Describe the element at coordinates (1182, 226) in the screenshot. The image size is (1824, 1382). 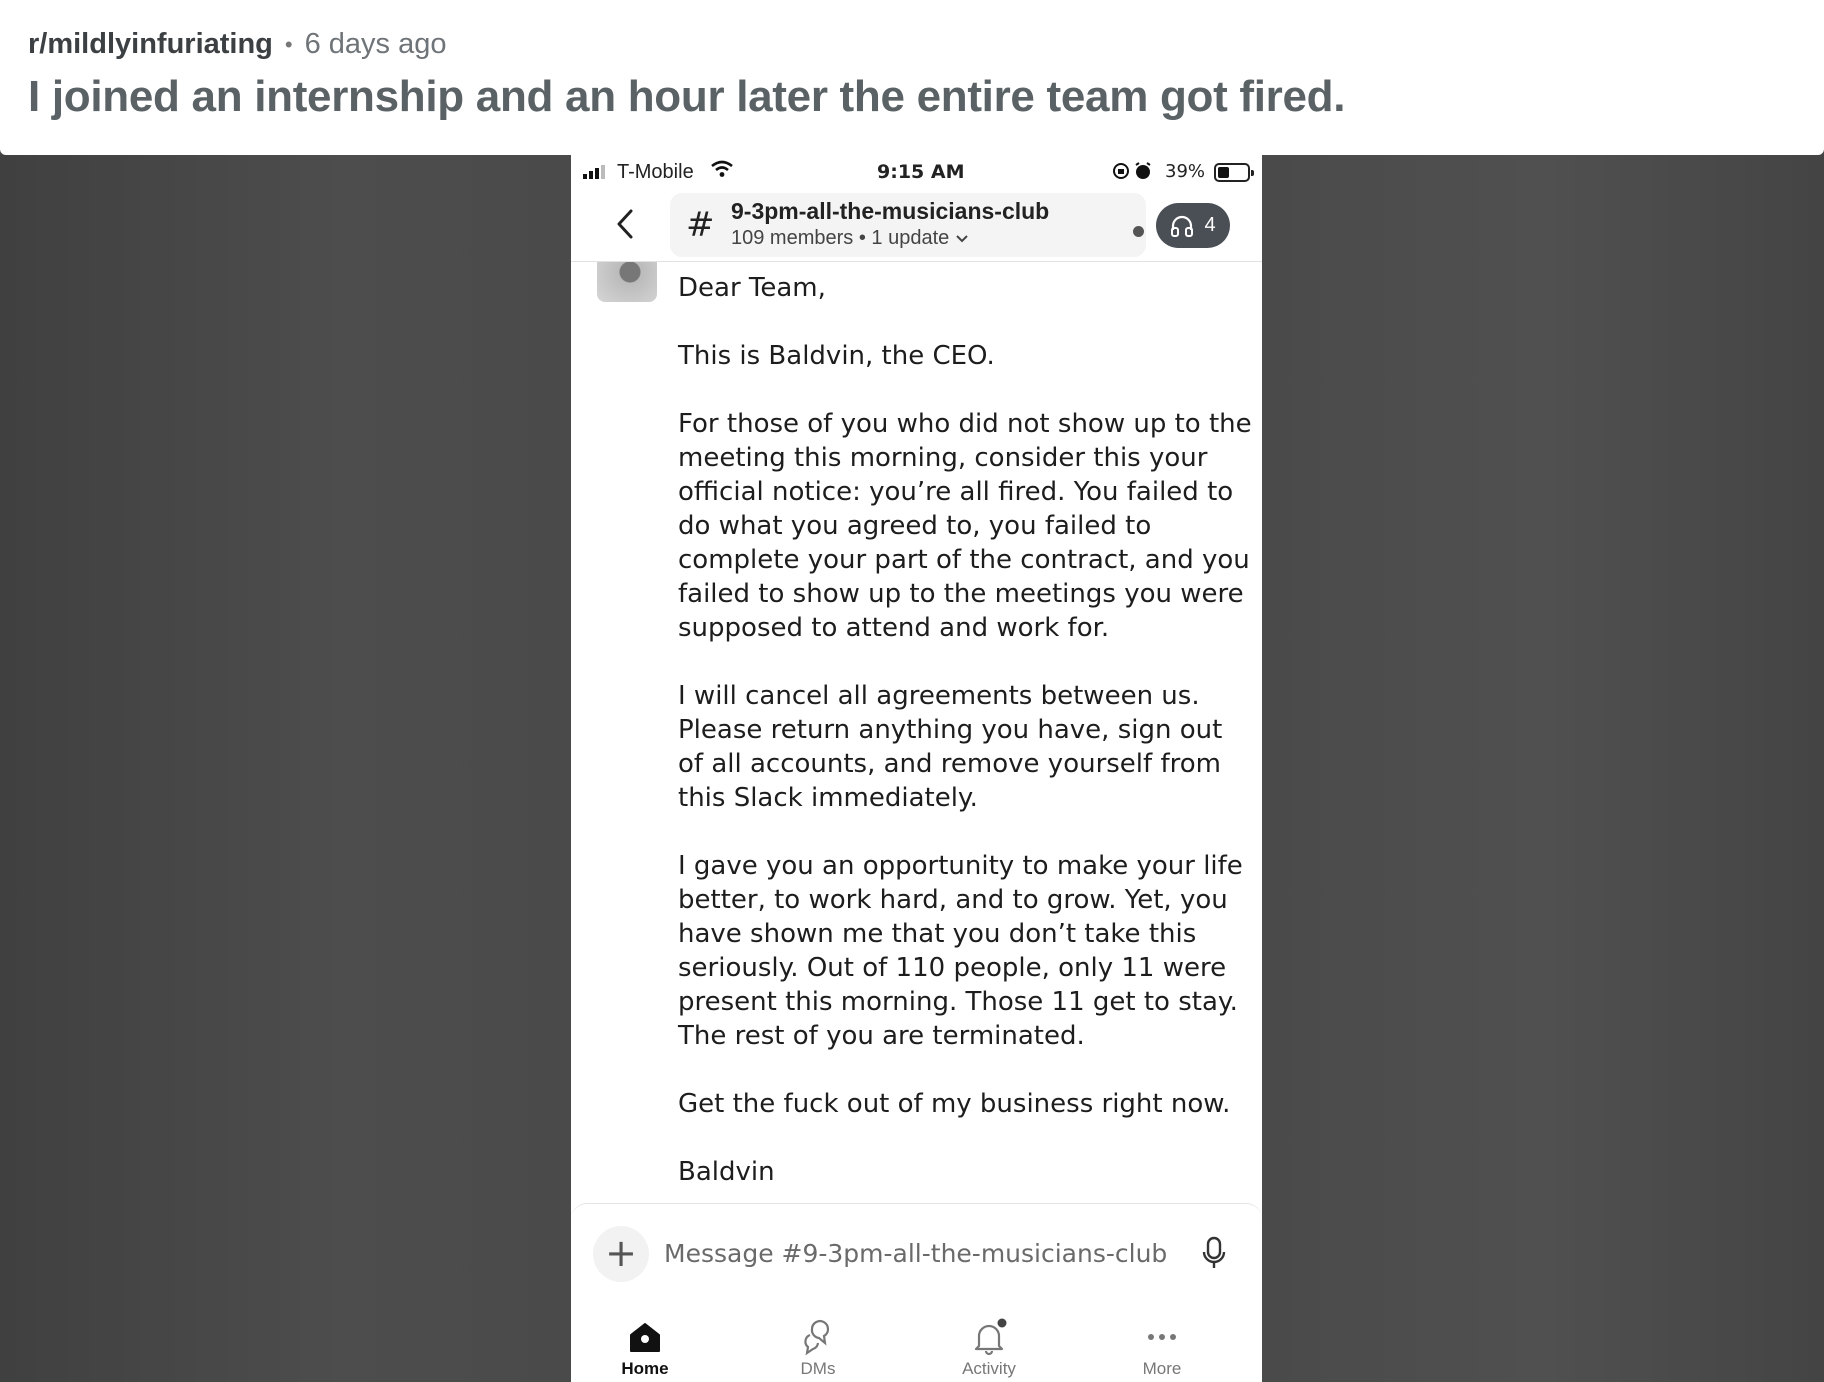
I see `headphones-icon` at that location.